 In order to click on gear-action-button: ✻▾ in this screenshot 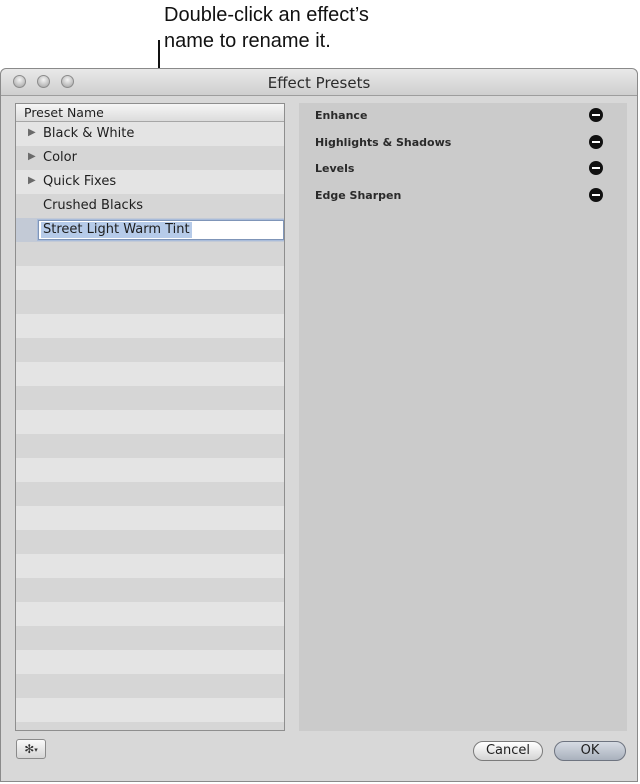, I will do `click(31, 749)`.